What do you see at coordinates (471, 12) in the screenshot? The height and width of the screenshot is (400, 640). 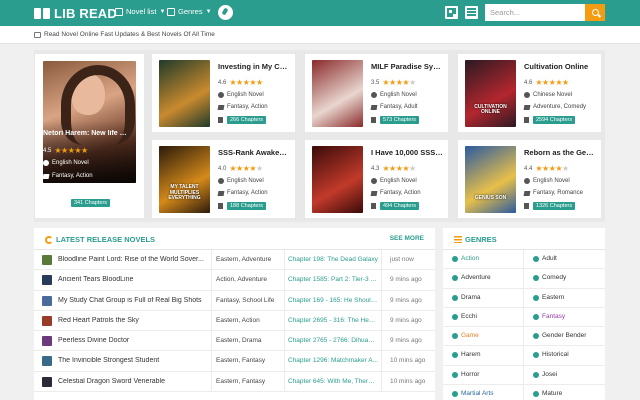 I see `list-icon` at bounding box center [471, 12].